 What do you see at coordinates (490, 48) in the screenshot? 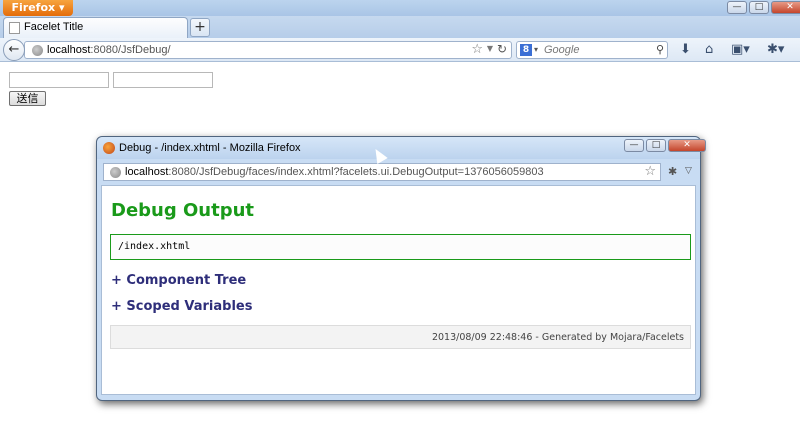
I see `url-history-dropdown-icon: ▼` at bounding box center [490, 48].